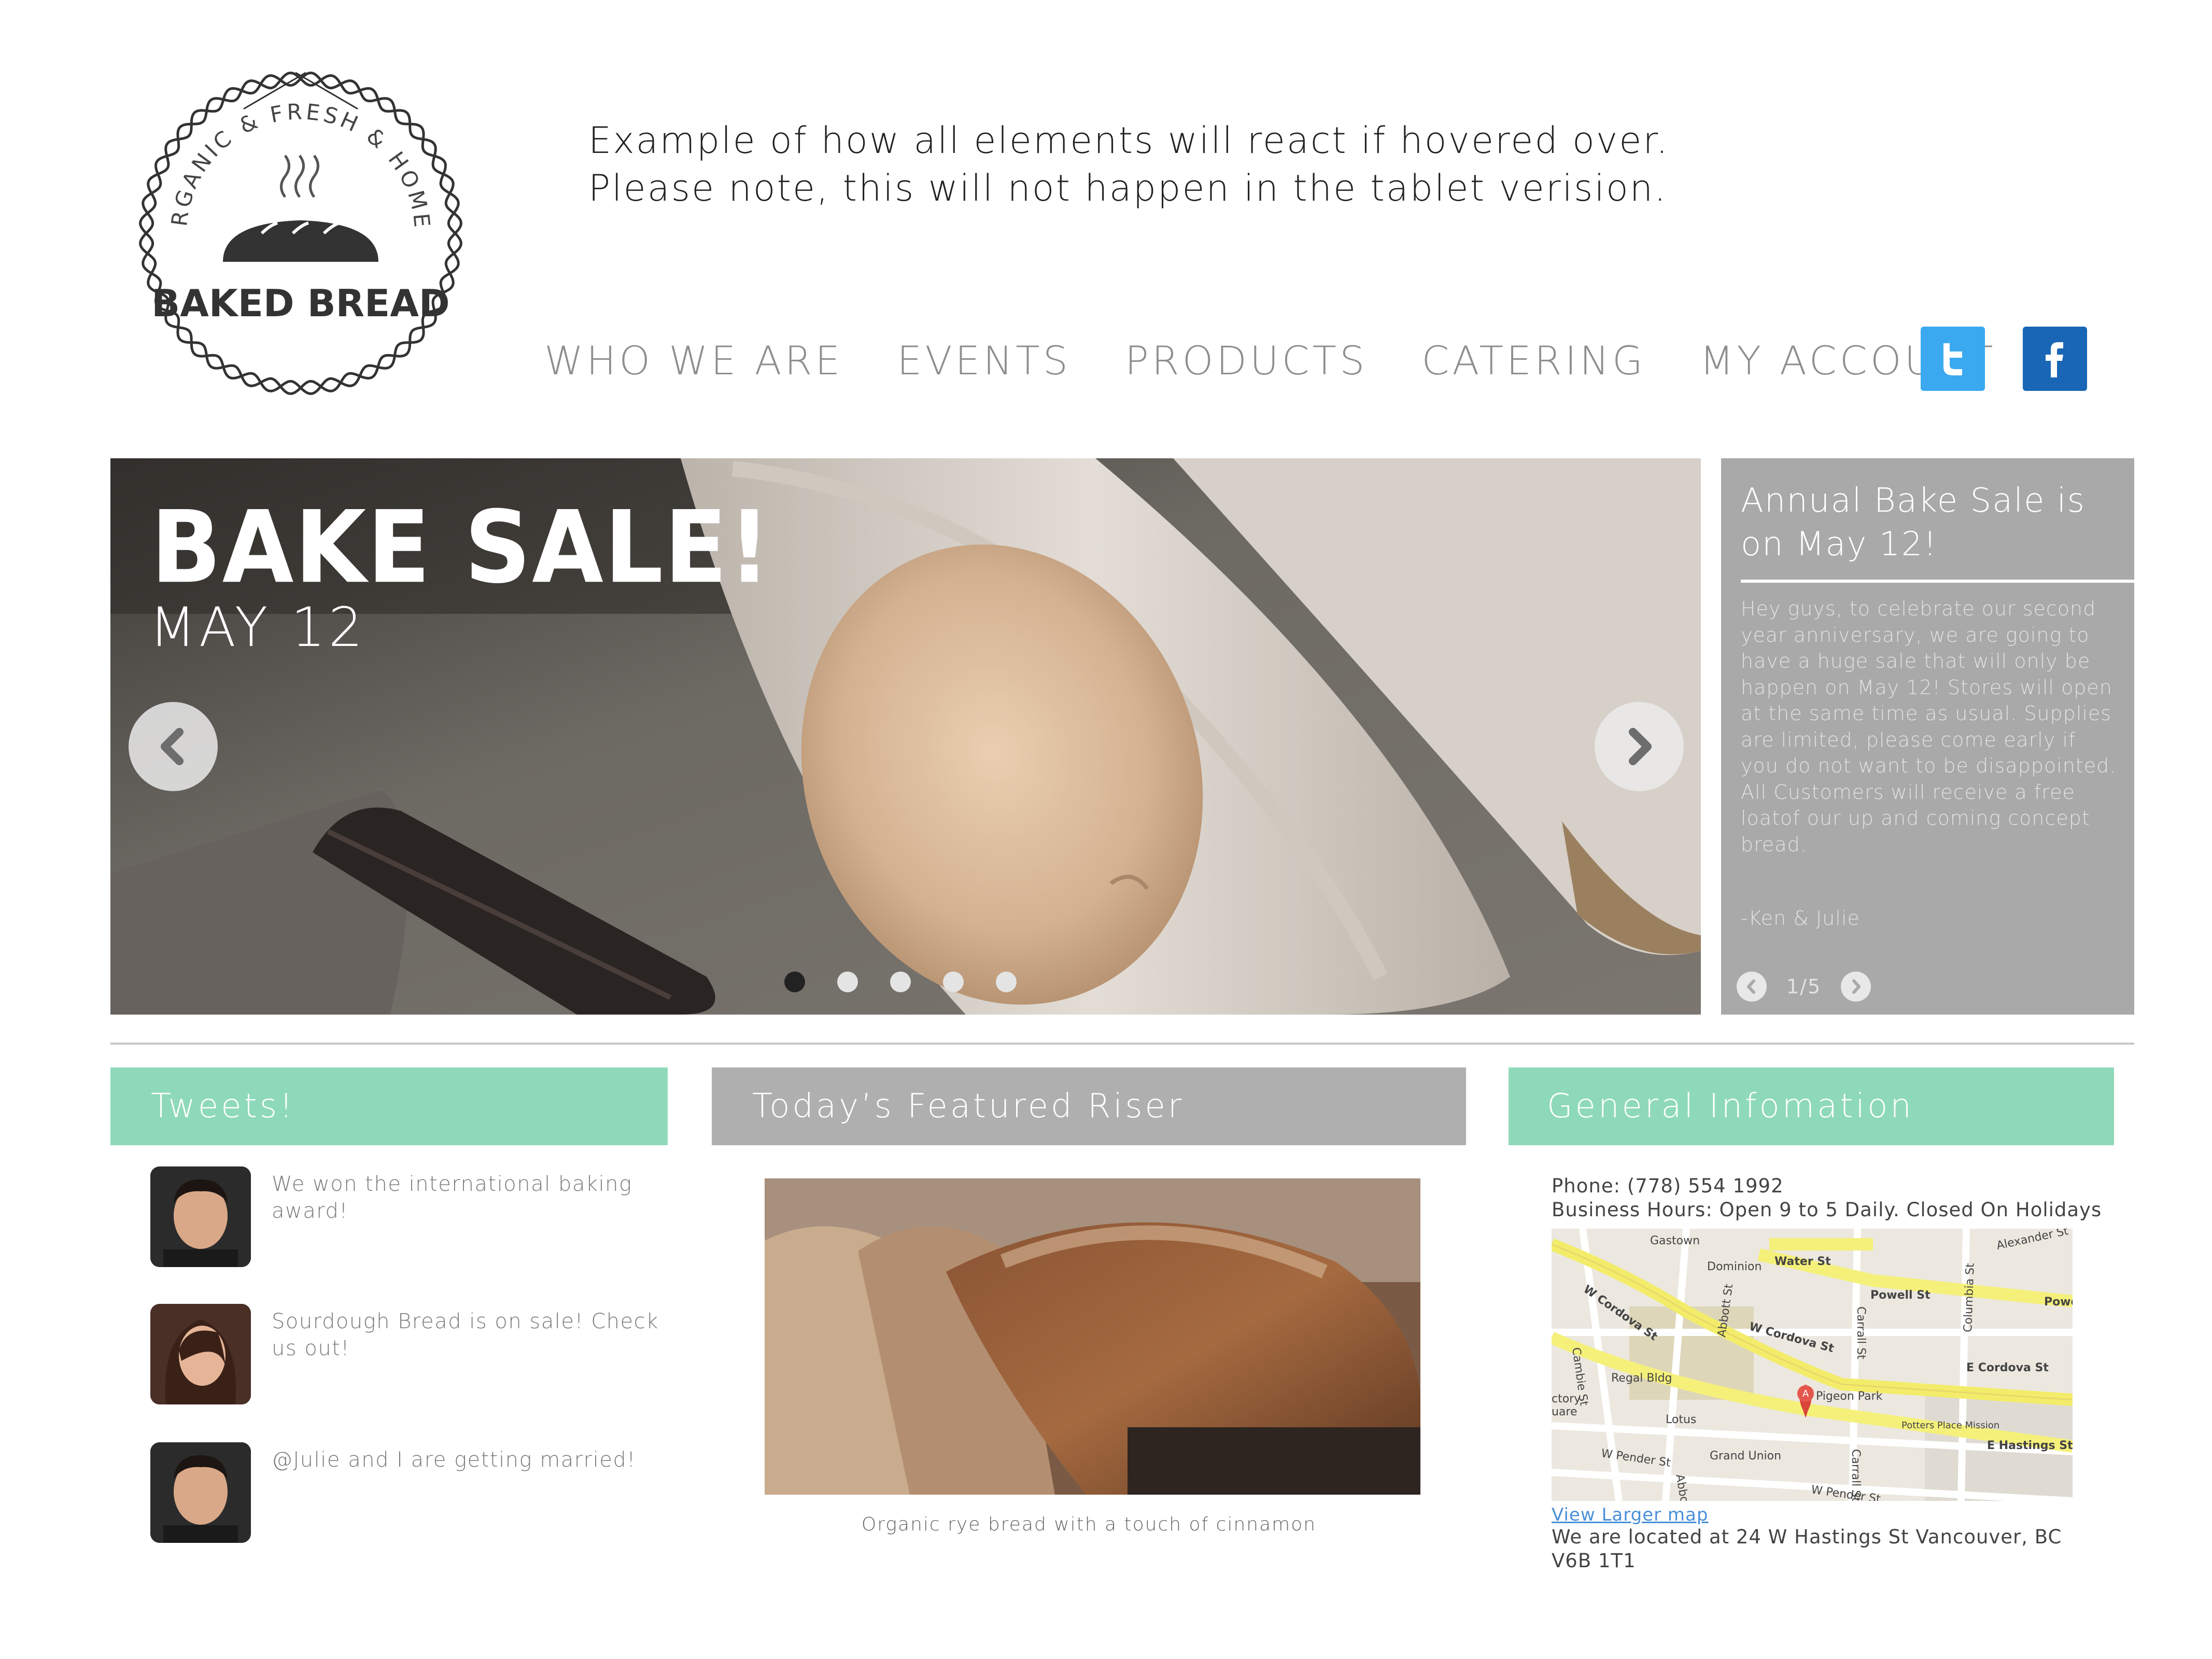 This screenshot has width=2212, height=1659. What do you see at coordinates (984, 361) in the screenshot?
I see `nav-events: EVENTS` at bounding box center [984, 361].